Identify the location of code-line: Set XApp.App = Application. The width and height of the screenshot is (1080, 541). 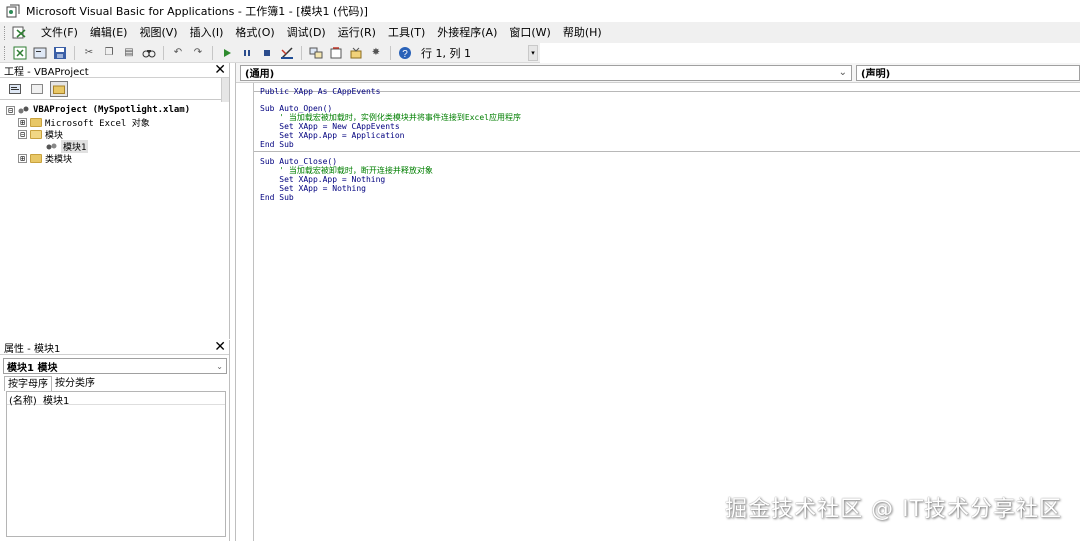
(390, 135).